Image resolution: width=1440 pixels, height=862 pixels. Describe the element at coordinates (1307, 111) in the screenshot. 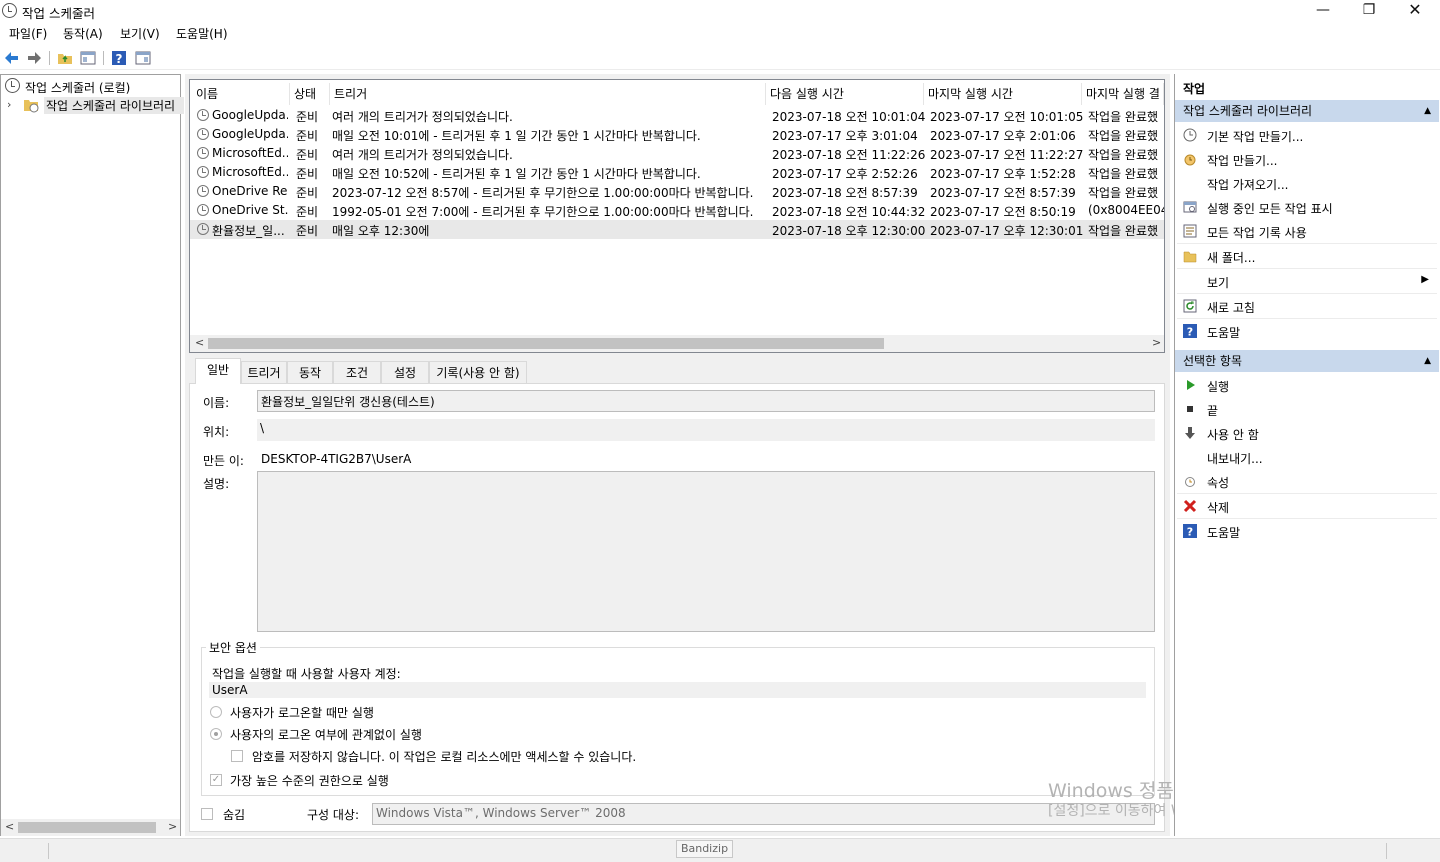

I see `section-header-library: 작업 스케줄러 라이브러리 ▲` at that location.